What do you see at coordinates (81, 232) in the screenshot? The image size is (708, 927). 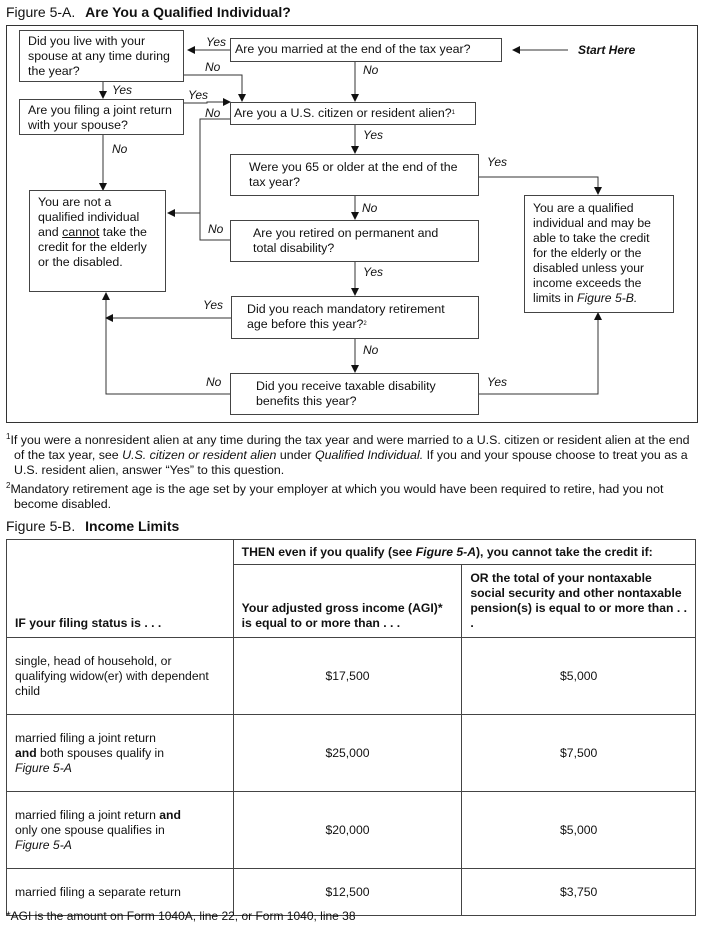 I see `node-not-qualified-emphasis: cannot` at bounding box center [81, 232].